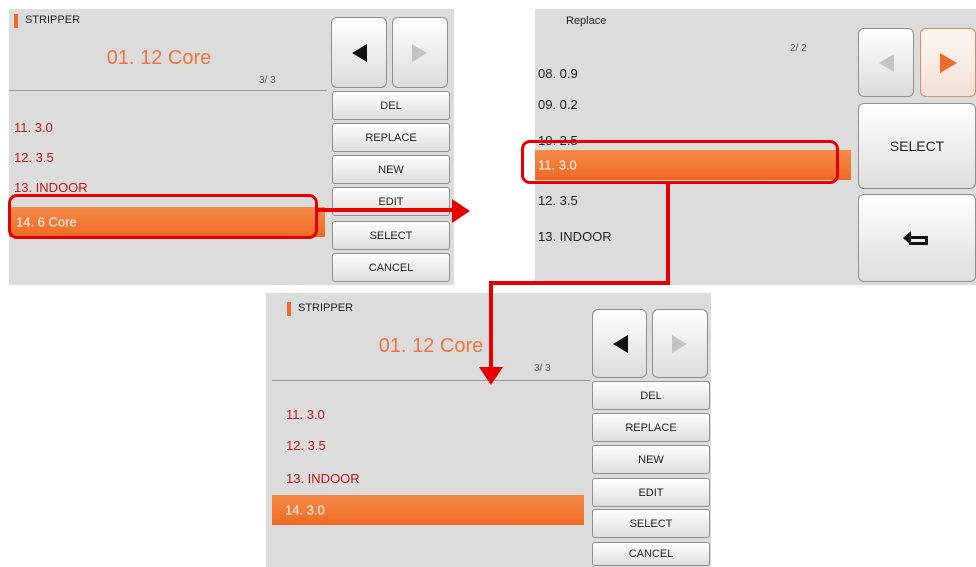 The width and height of the screenshot is (976, 567). What do you see at coordinates (163, 216) in the screenshot?
I see `highlight-box-selected-item` at bounding box center [163, 216].